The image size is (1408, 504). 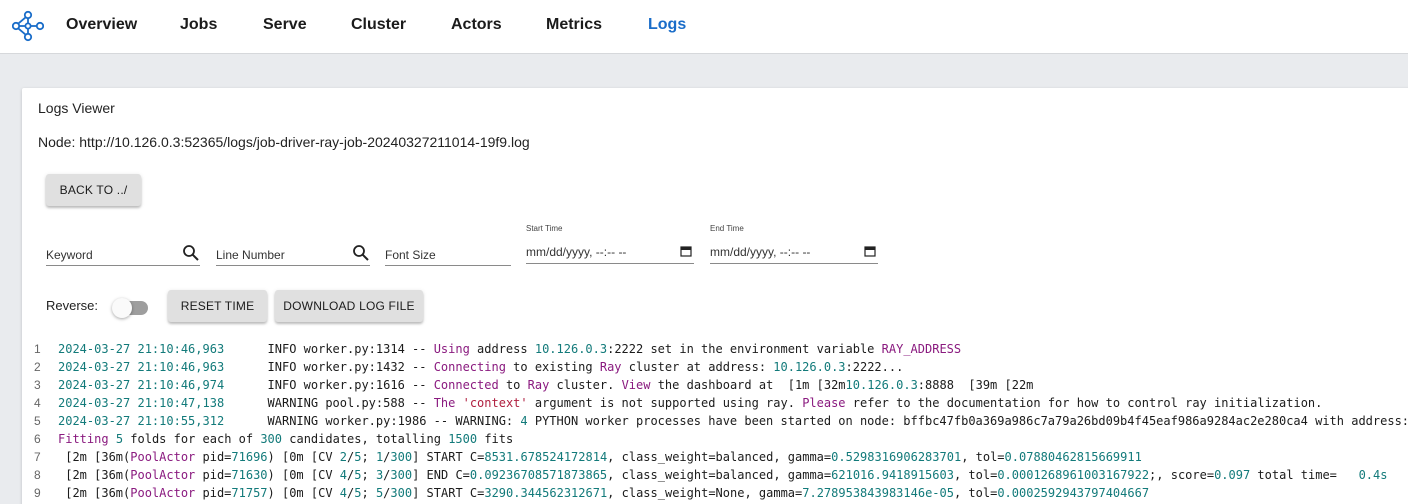 I want to click on download-log-button: DOWNLOAD LOG FILE, so click(x=349, y=306).